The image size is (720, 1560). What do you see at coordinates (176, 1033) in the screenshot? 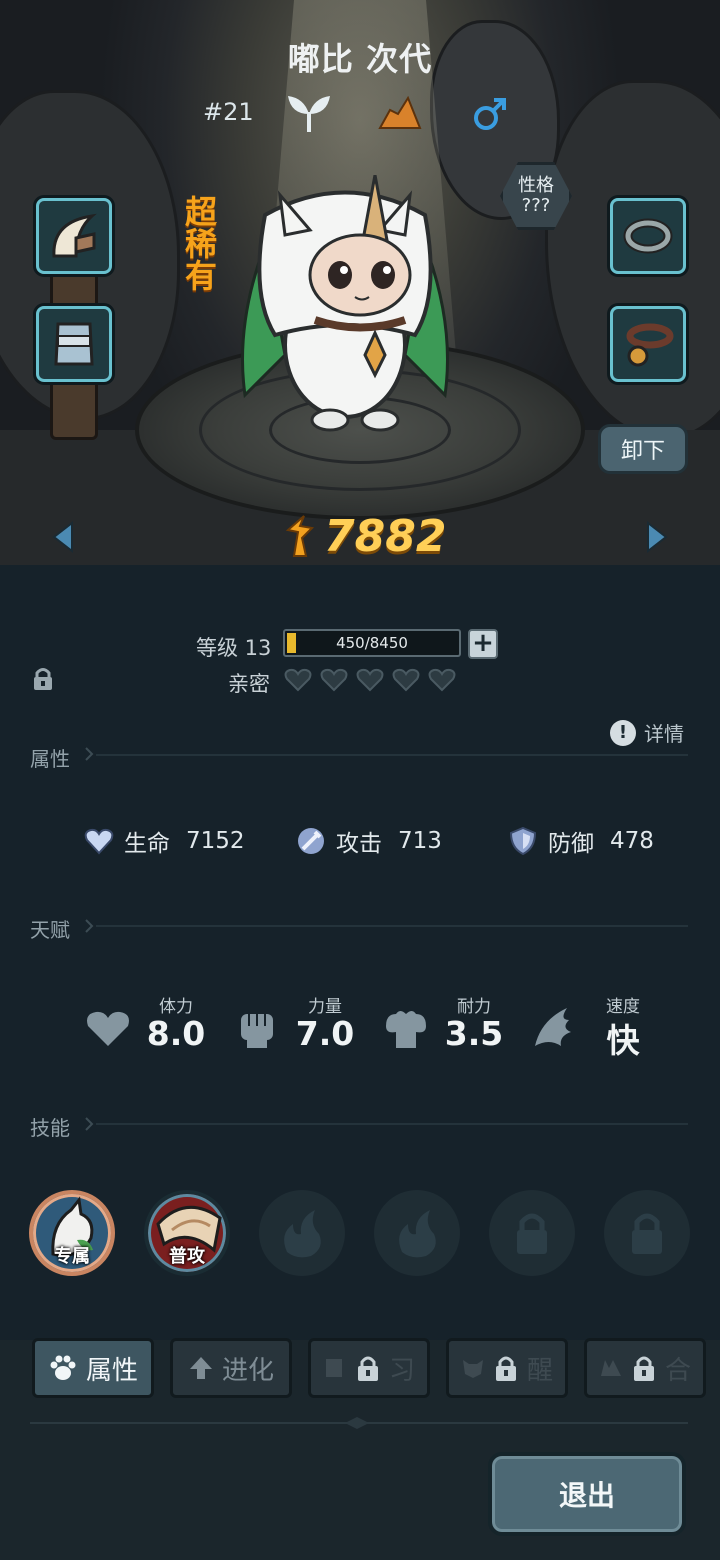
I see `talent-stamina-value: 8.0` at bounding box center [176, 1033].